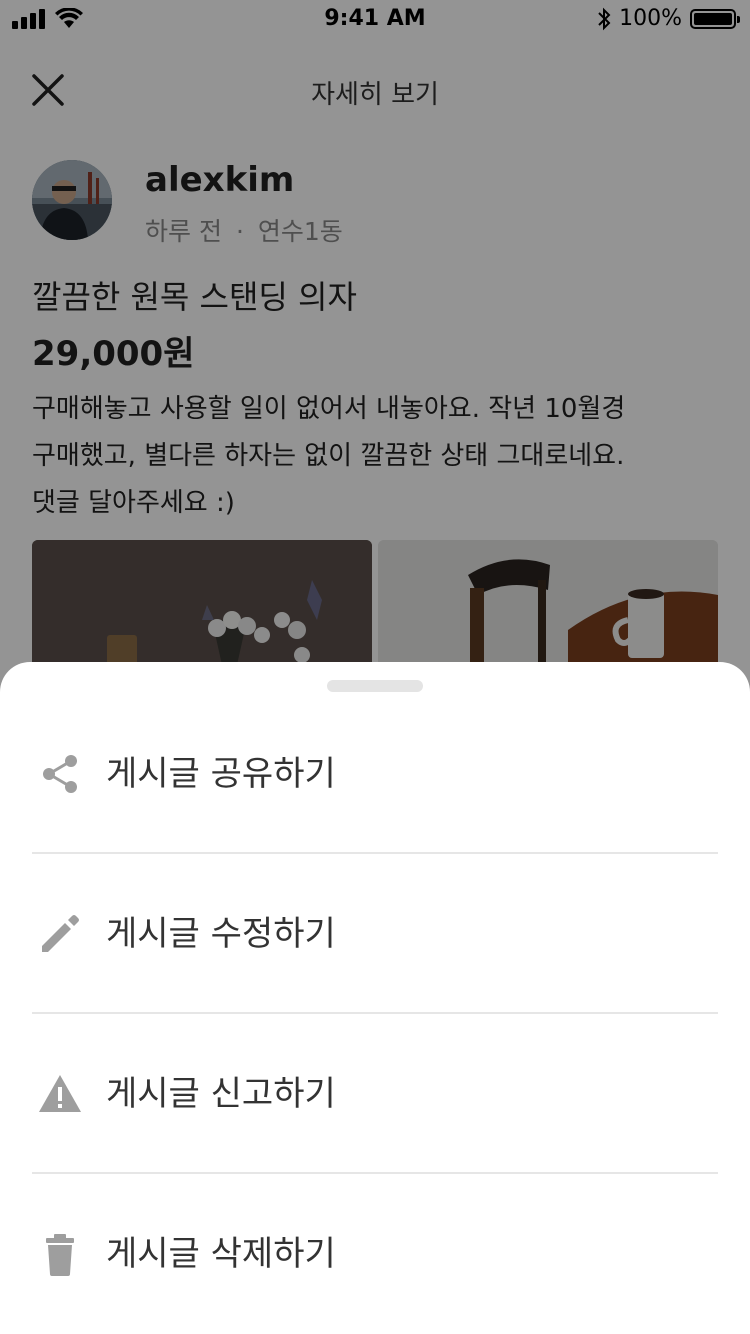  What do you see at coordinates (375, 774) in the screenshot?
I see `share-post-item: 게시글 공유하기` at bounding box center [375, 774].